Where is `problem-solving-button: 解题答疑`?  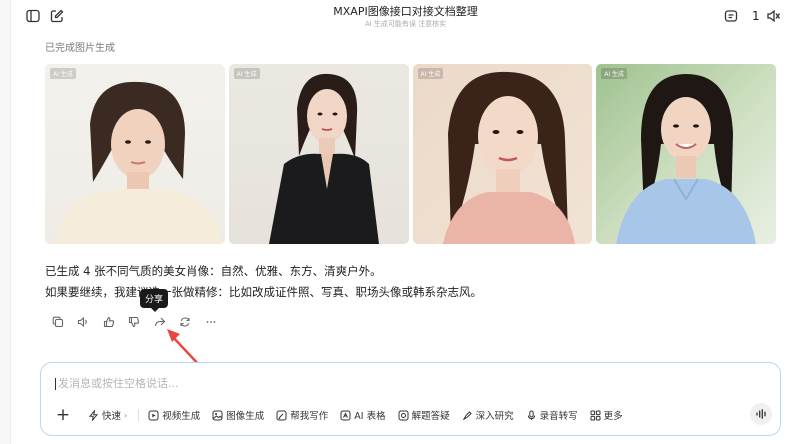 problem-solving-button: 解题答疑 is located at coordinates (424, 415).